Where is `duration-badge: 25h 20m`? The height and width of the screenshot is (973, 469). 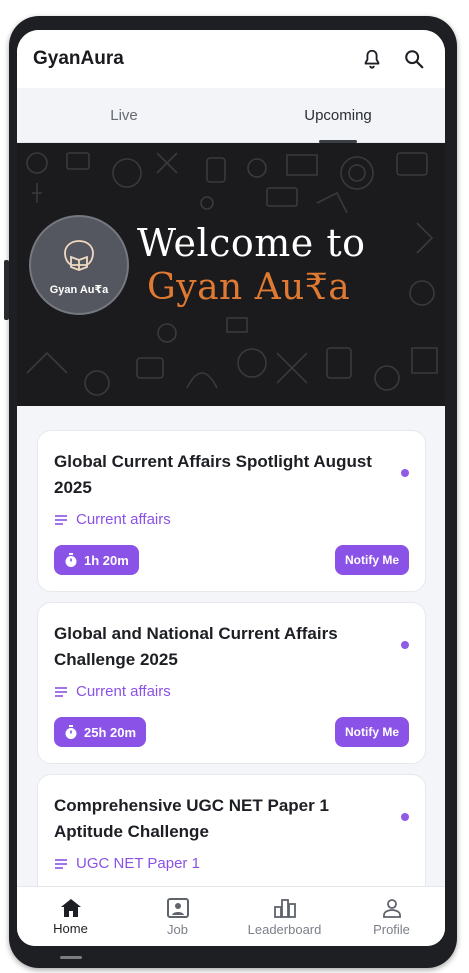
duration-badge: 25h 20m is located at coordinates (100, 732).